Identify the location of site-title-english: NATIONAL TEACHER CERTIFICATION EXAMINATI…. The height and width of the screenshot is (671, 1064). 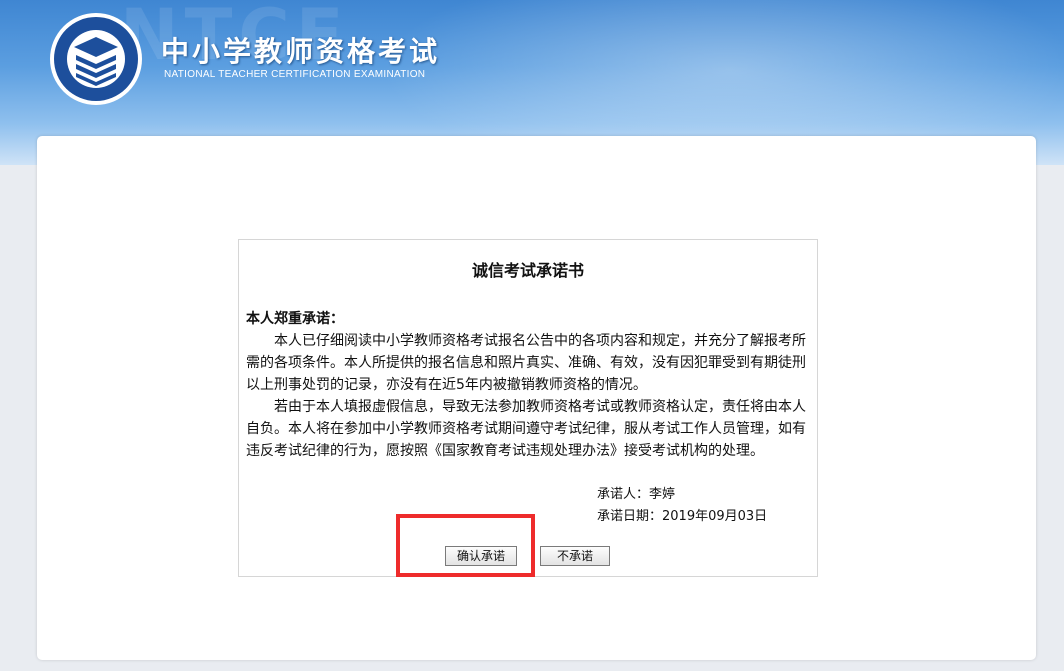
(295, 74).